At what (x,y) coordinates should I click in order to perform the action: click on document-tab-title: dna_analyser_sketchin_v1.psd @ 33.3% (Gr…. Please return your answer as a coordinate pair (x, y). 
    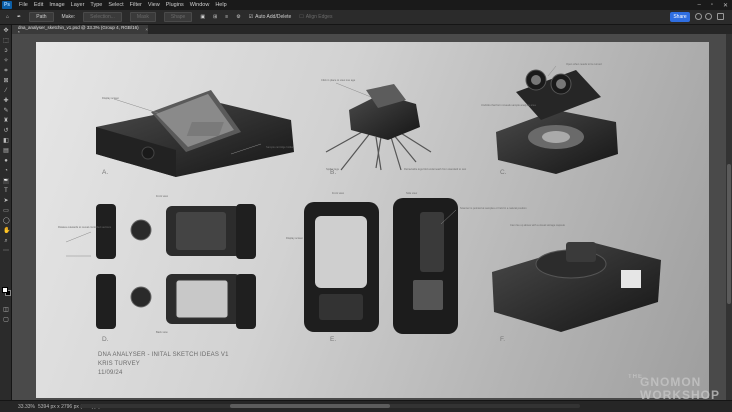
    Looking at the image, I should click on (78, 29).